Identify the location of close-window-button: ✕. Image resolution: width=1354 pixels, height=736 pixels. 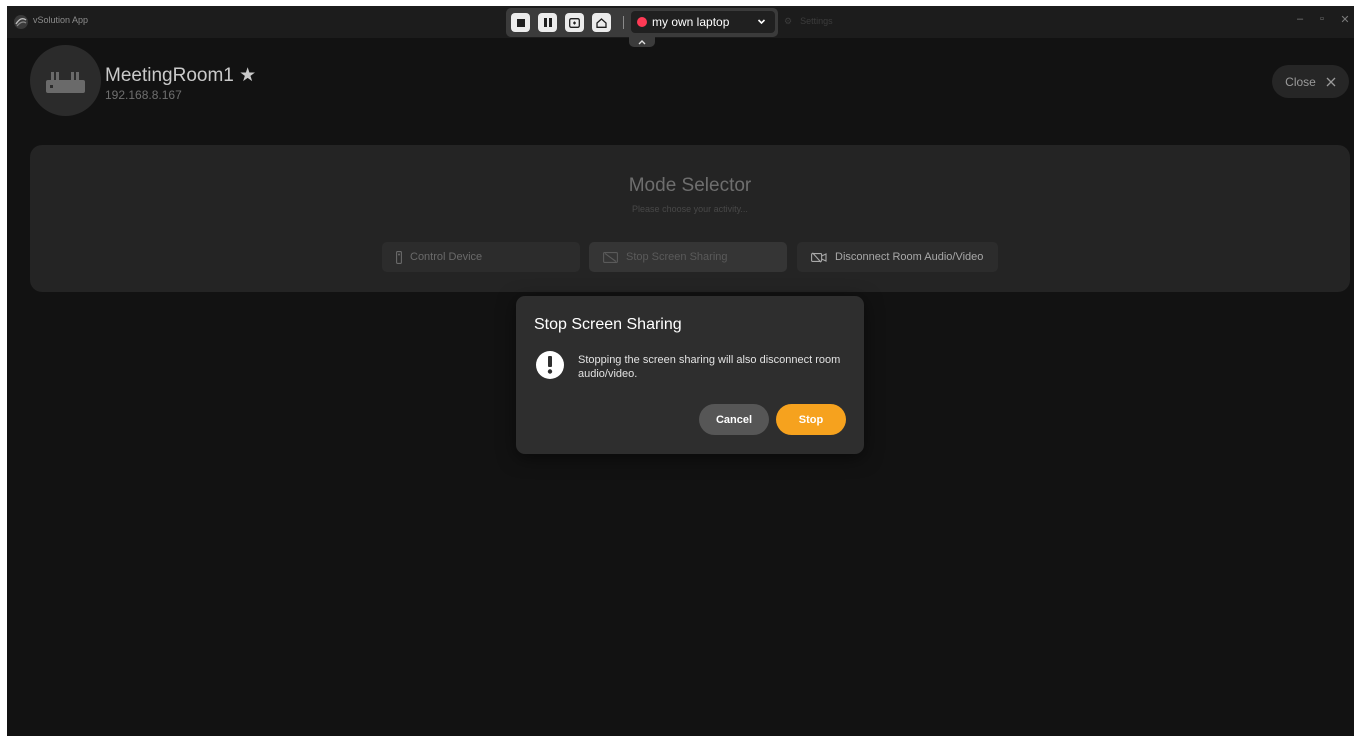
(1345, 19).